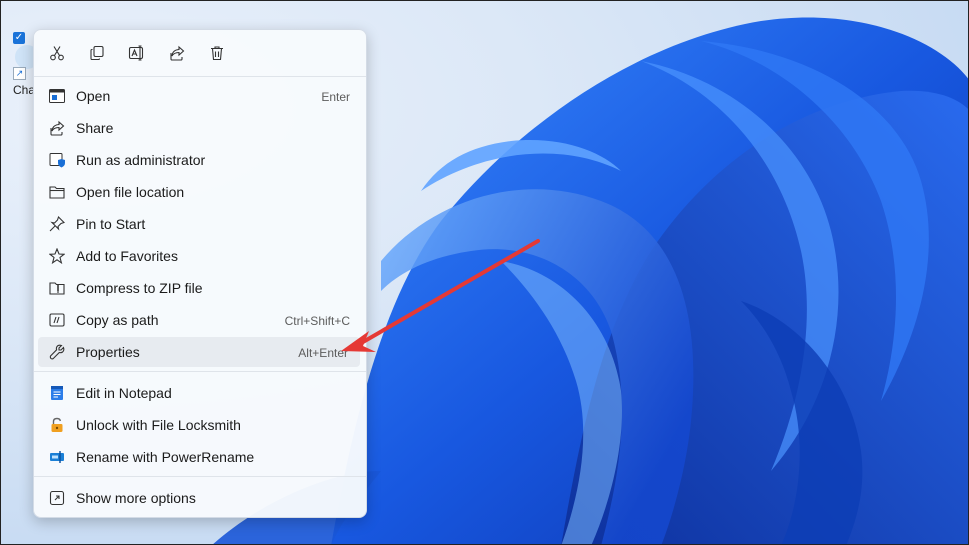  What do you see at coordinates (57, 288) in the screenshot?
I see `zip-folder-icon` at bounding box center [57, 288].